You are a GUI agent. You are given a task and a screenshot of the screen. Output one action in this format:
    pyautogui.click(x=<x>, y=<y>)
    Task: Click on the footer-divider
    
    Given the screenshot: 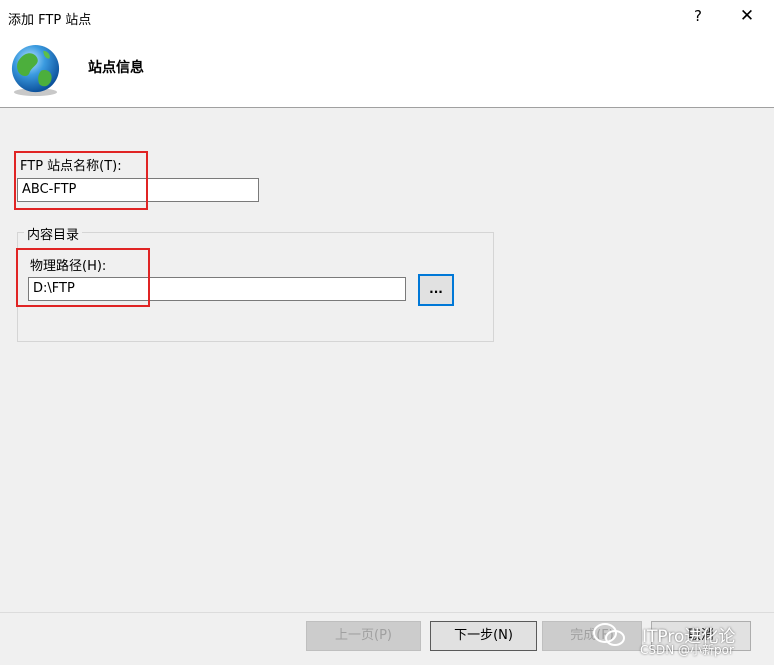 What is the action you would take?
    pyautogui.click(x=387, y=612)
    